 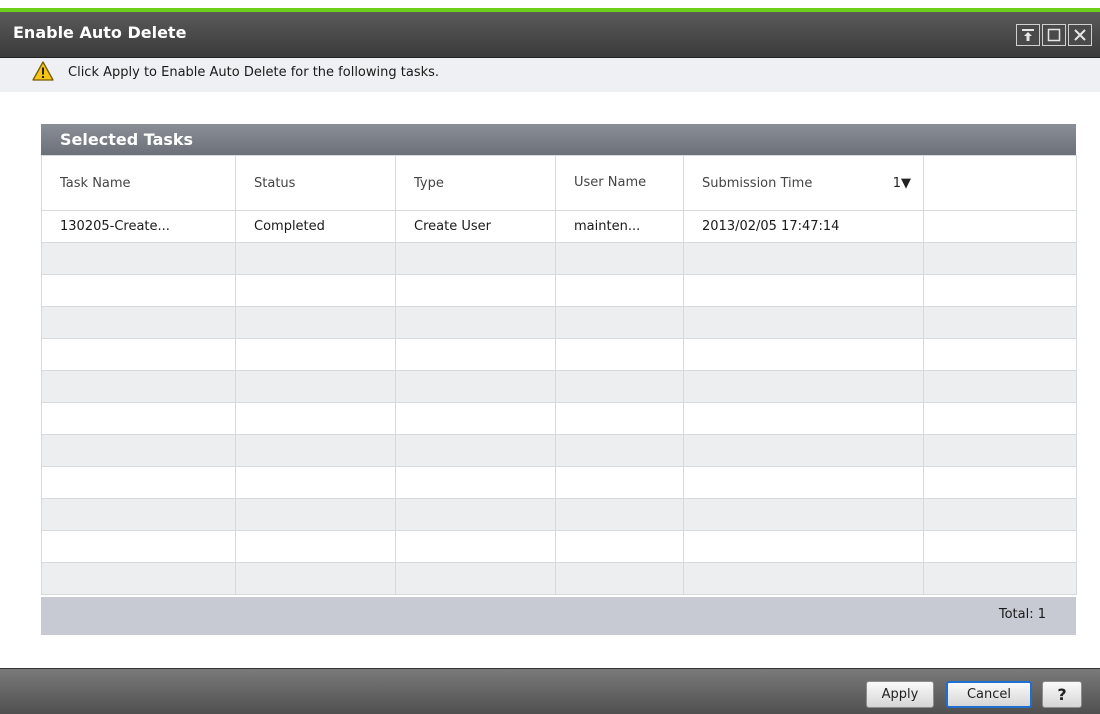 What do you see at coordinates (558, 139) in the screenshot?
I see `panel-header: Selected Tasks` at bounding box center [558, 139].